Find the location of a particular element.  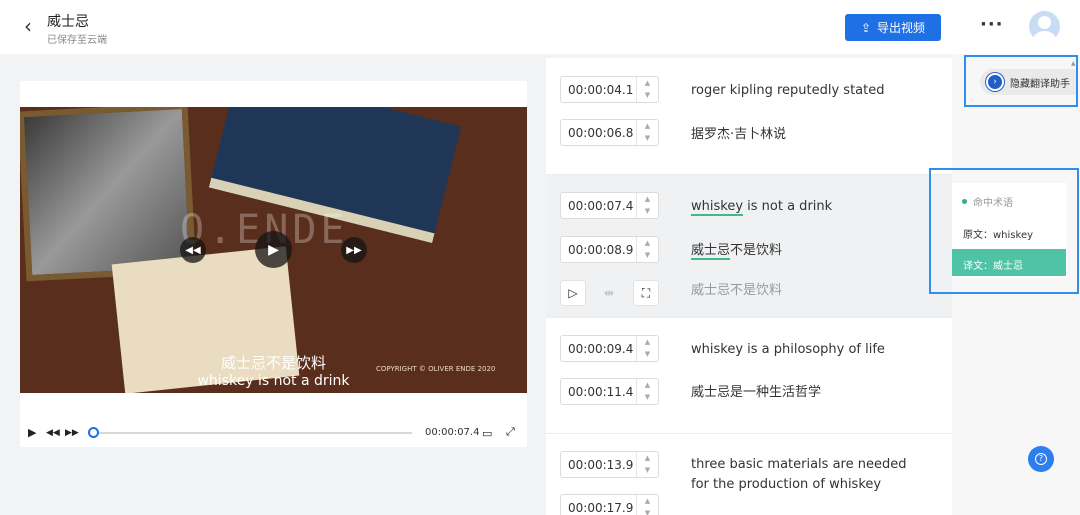

avatar-body is located at coordinates (1044, 36).